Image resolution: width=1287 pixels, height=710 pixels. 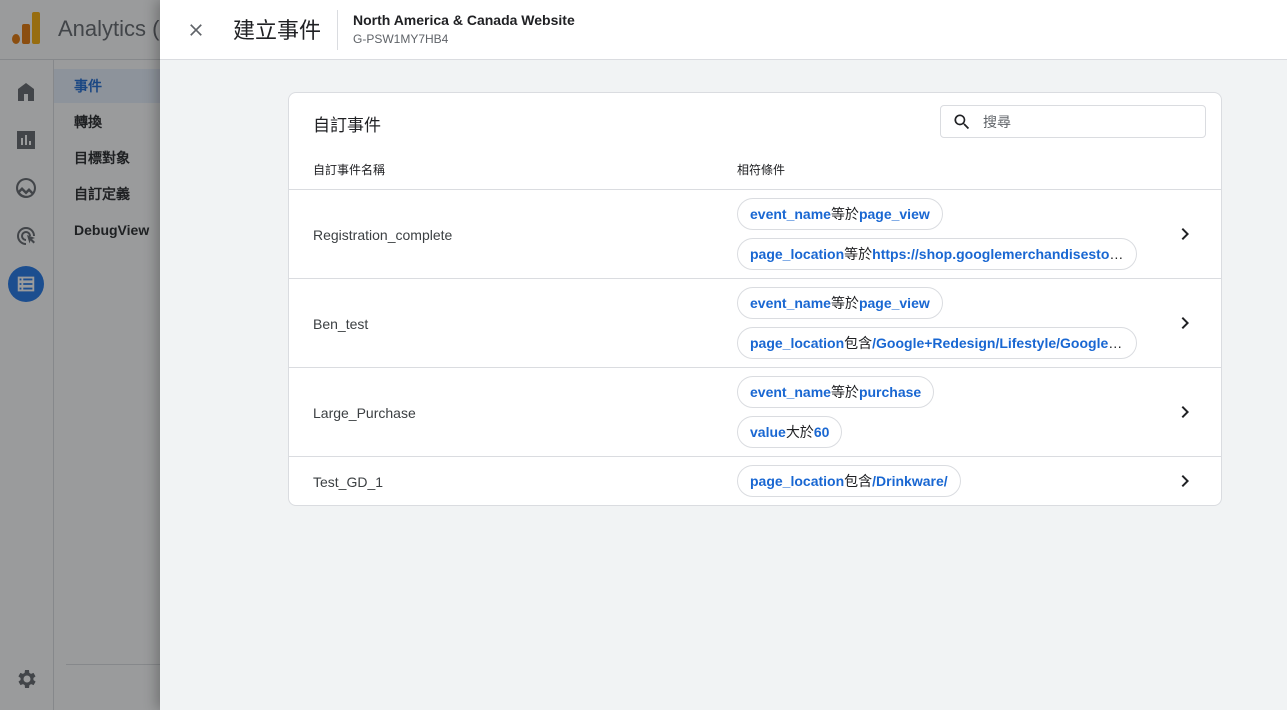 I want to click on property-name: North America & Canada Website, so click(x=464, y=20).